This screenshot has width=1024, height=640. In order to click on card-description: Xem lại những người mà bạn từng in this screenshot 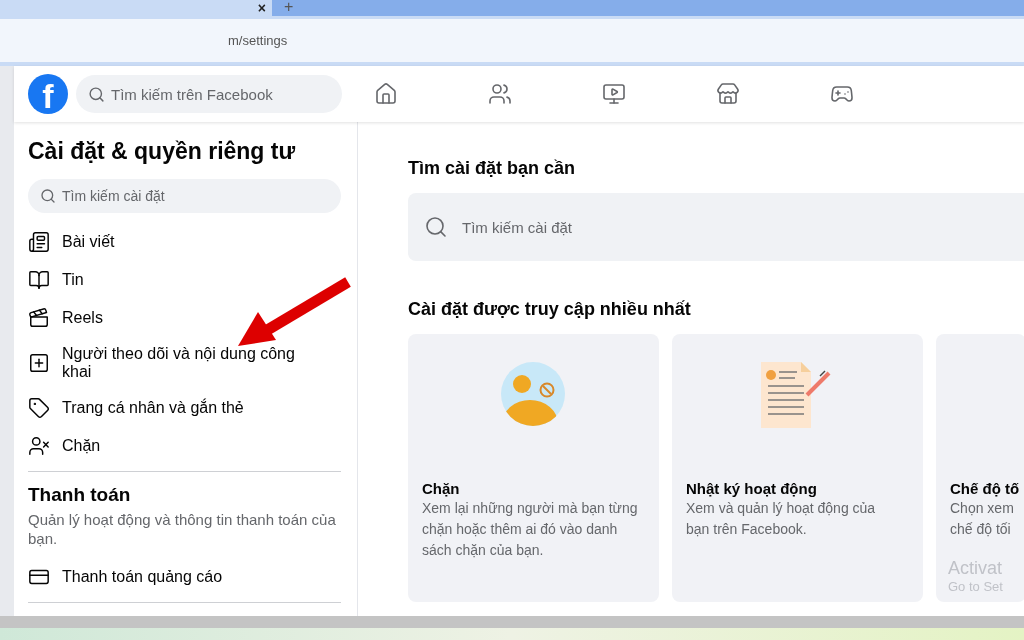, I will do `click(530, 508)`.